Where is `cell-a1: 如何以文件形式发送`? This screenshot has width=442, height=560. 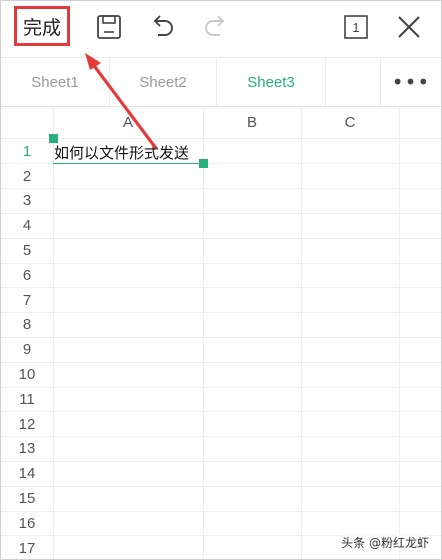 cell-a1: 如何以文件形式发送 is located at coordinates (121, 153).